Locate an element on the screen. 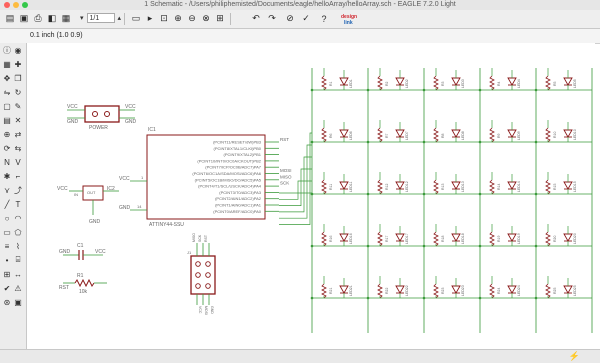 This screenshot has width=600, height=363. open-icon: ▤ is located at coordinates (10, 18).